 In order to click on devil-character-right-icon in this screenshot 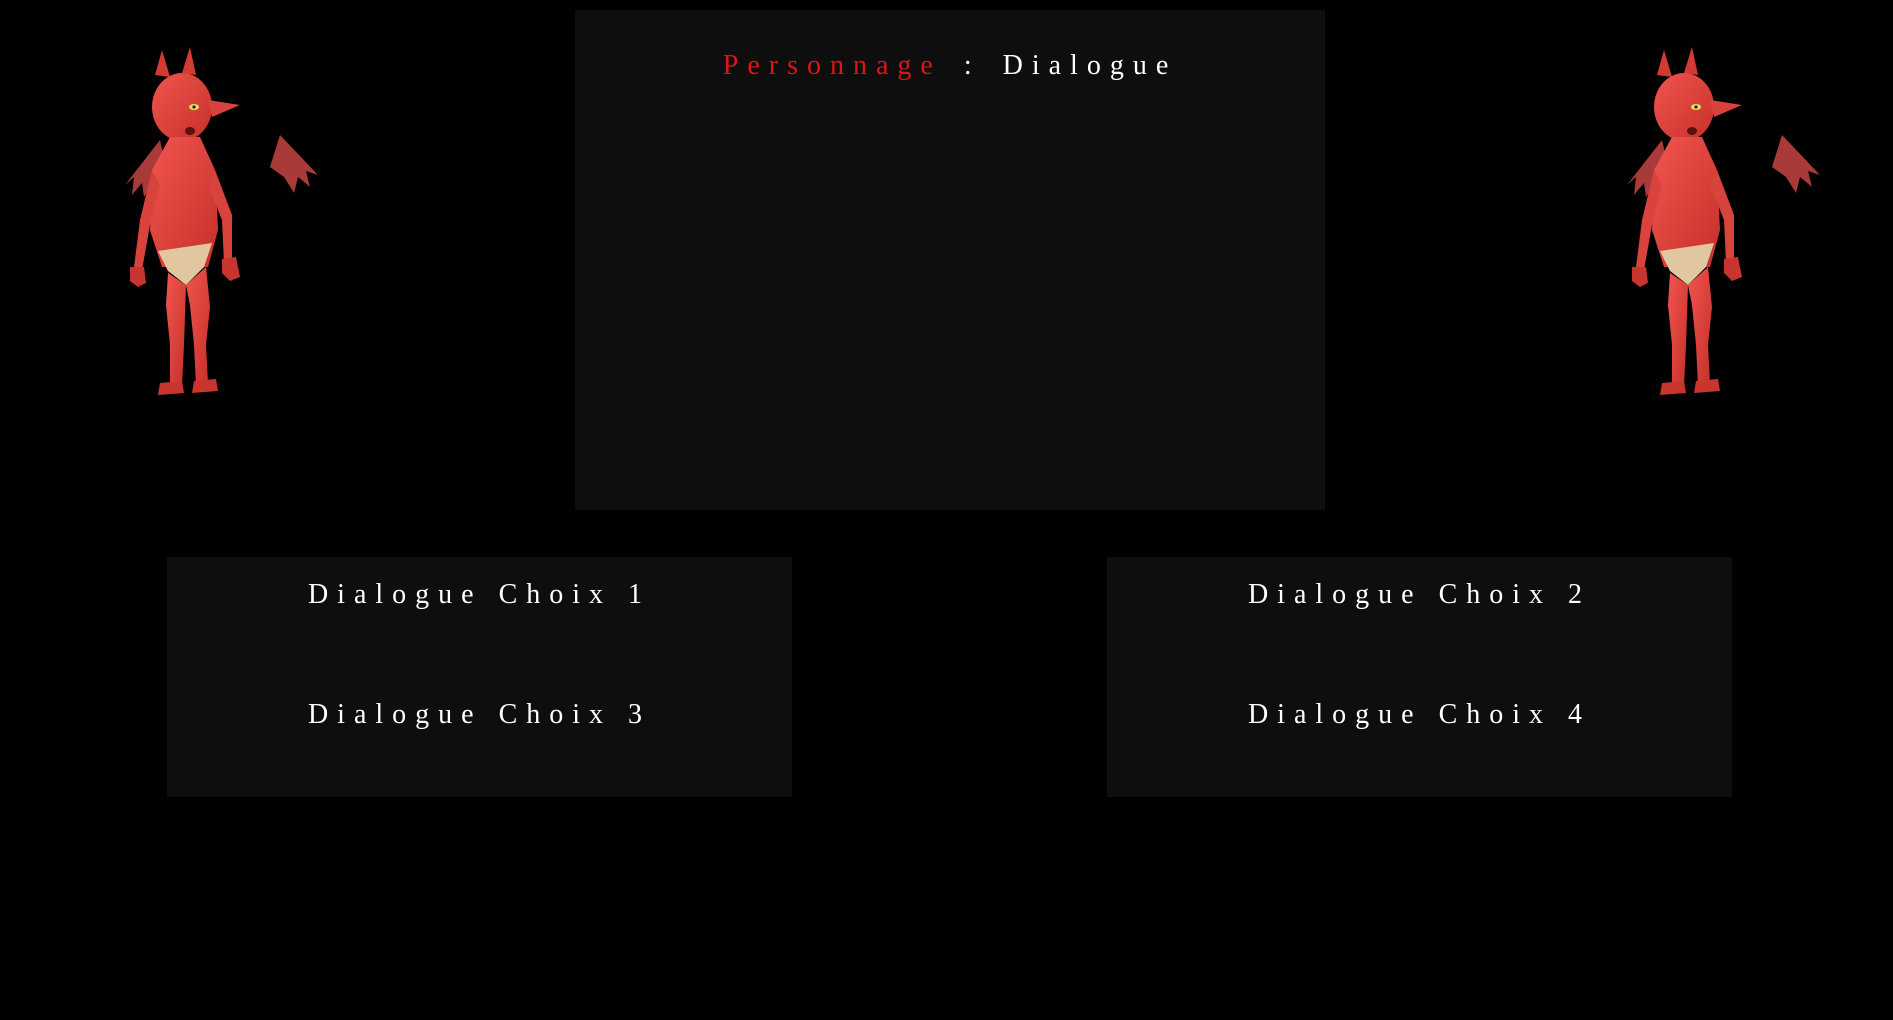, I will do `click(1723, 221)`.